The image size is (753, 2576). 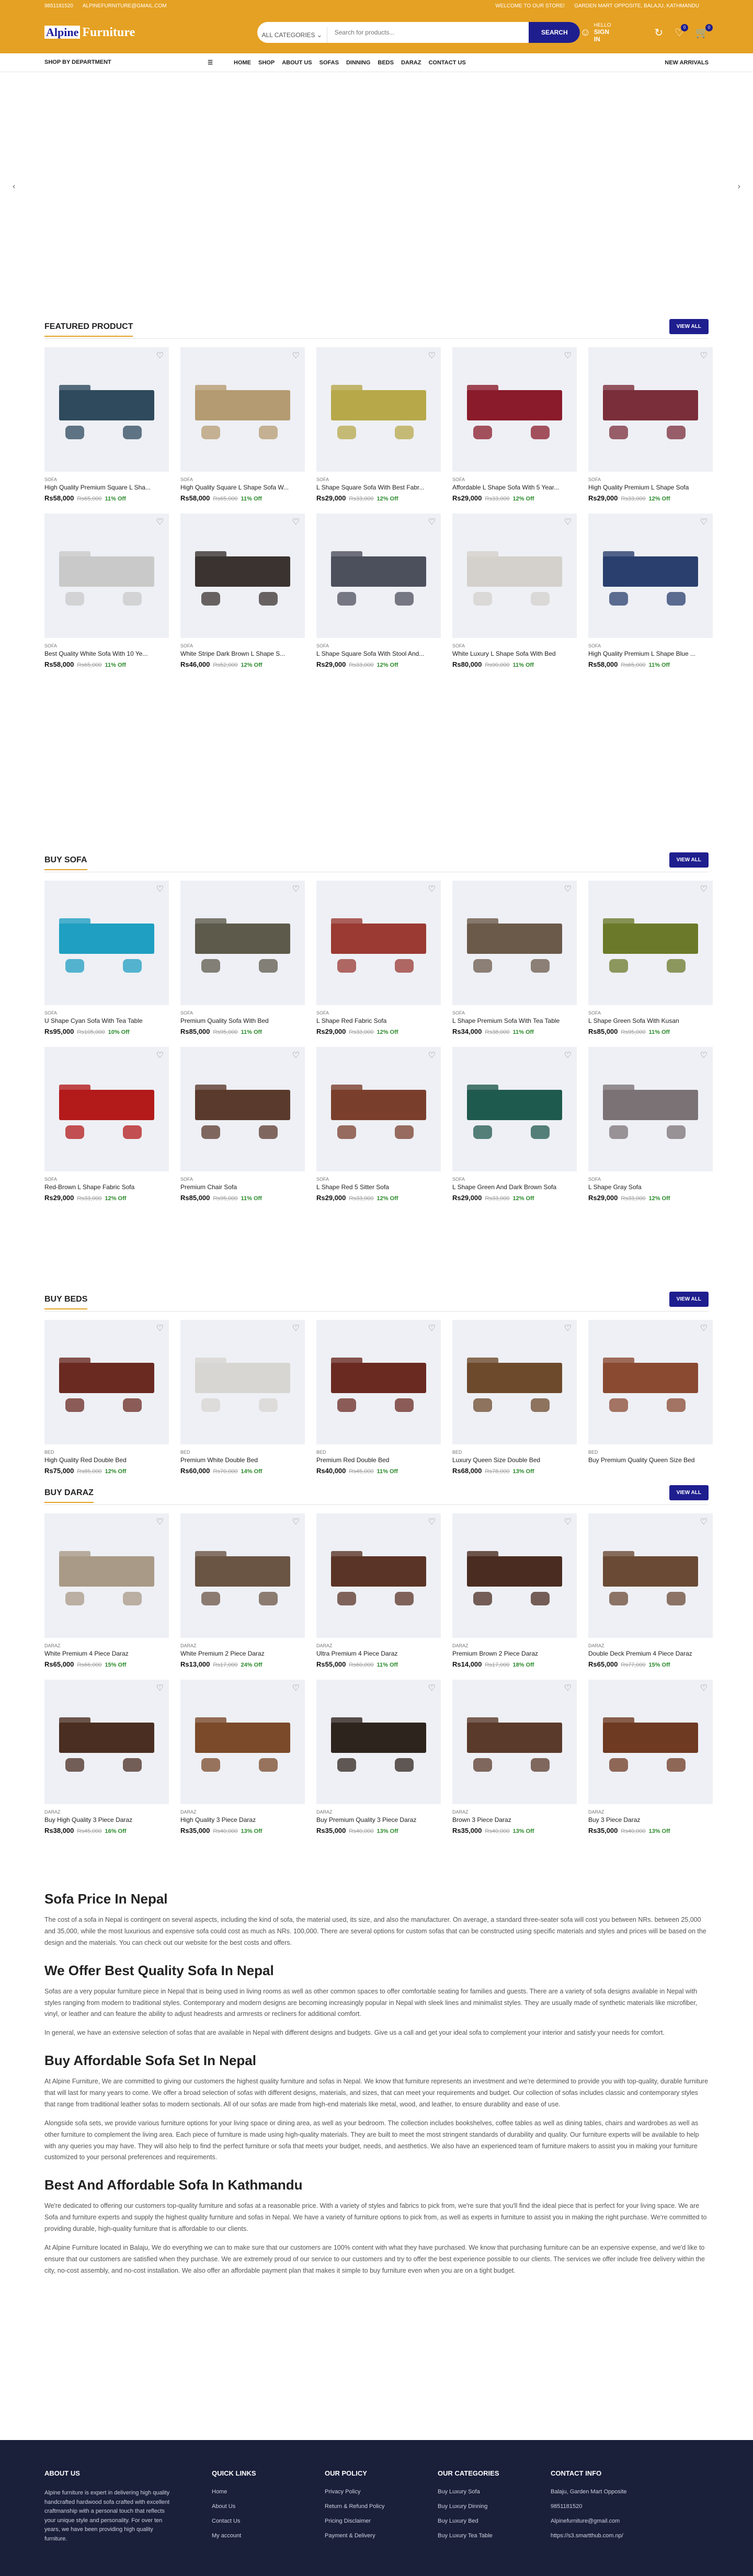 What do you see at coordinates (651, 1460) in the screenshot?
I see `product-name: Buy Premium Quality Queen Size Bed` at bounding box center [651, 1460].